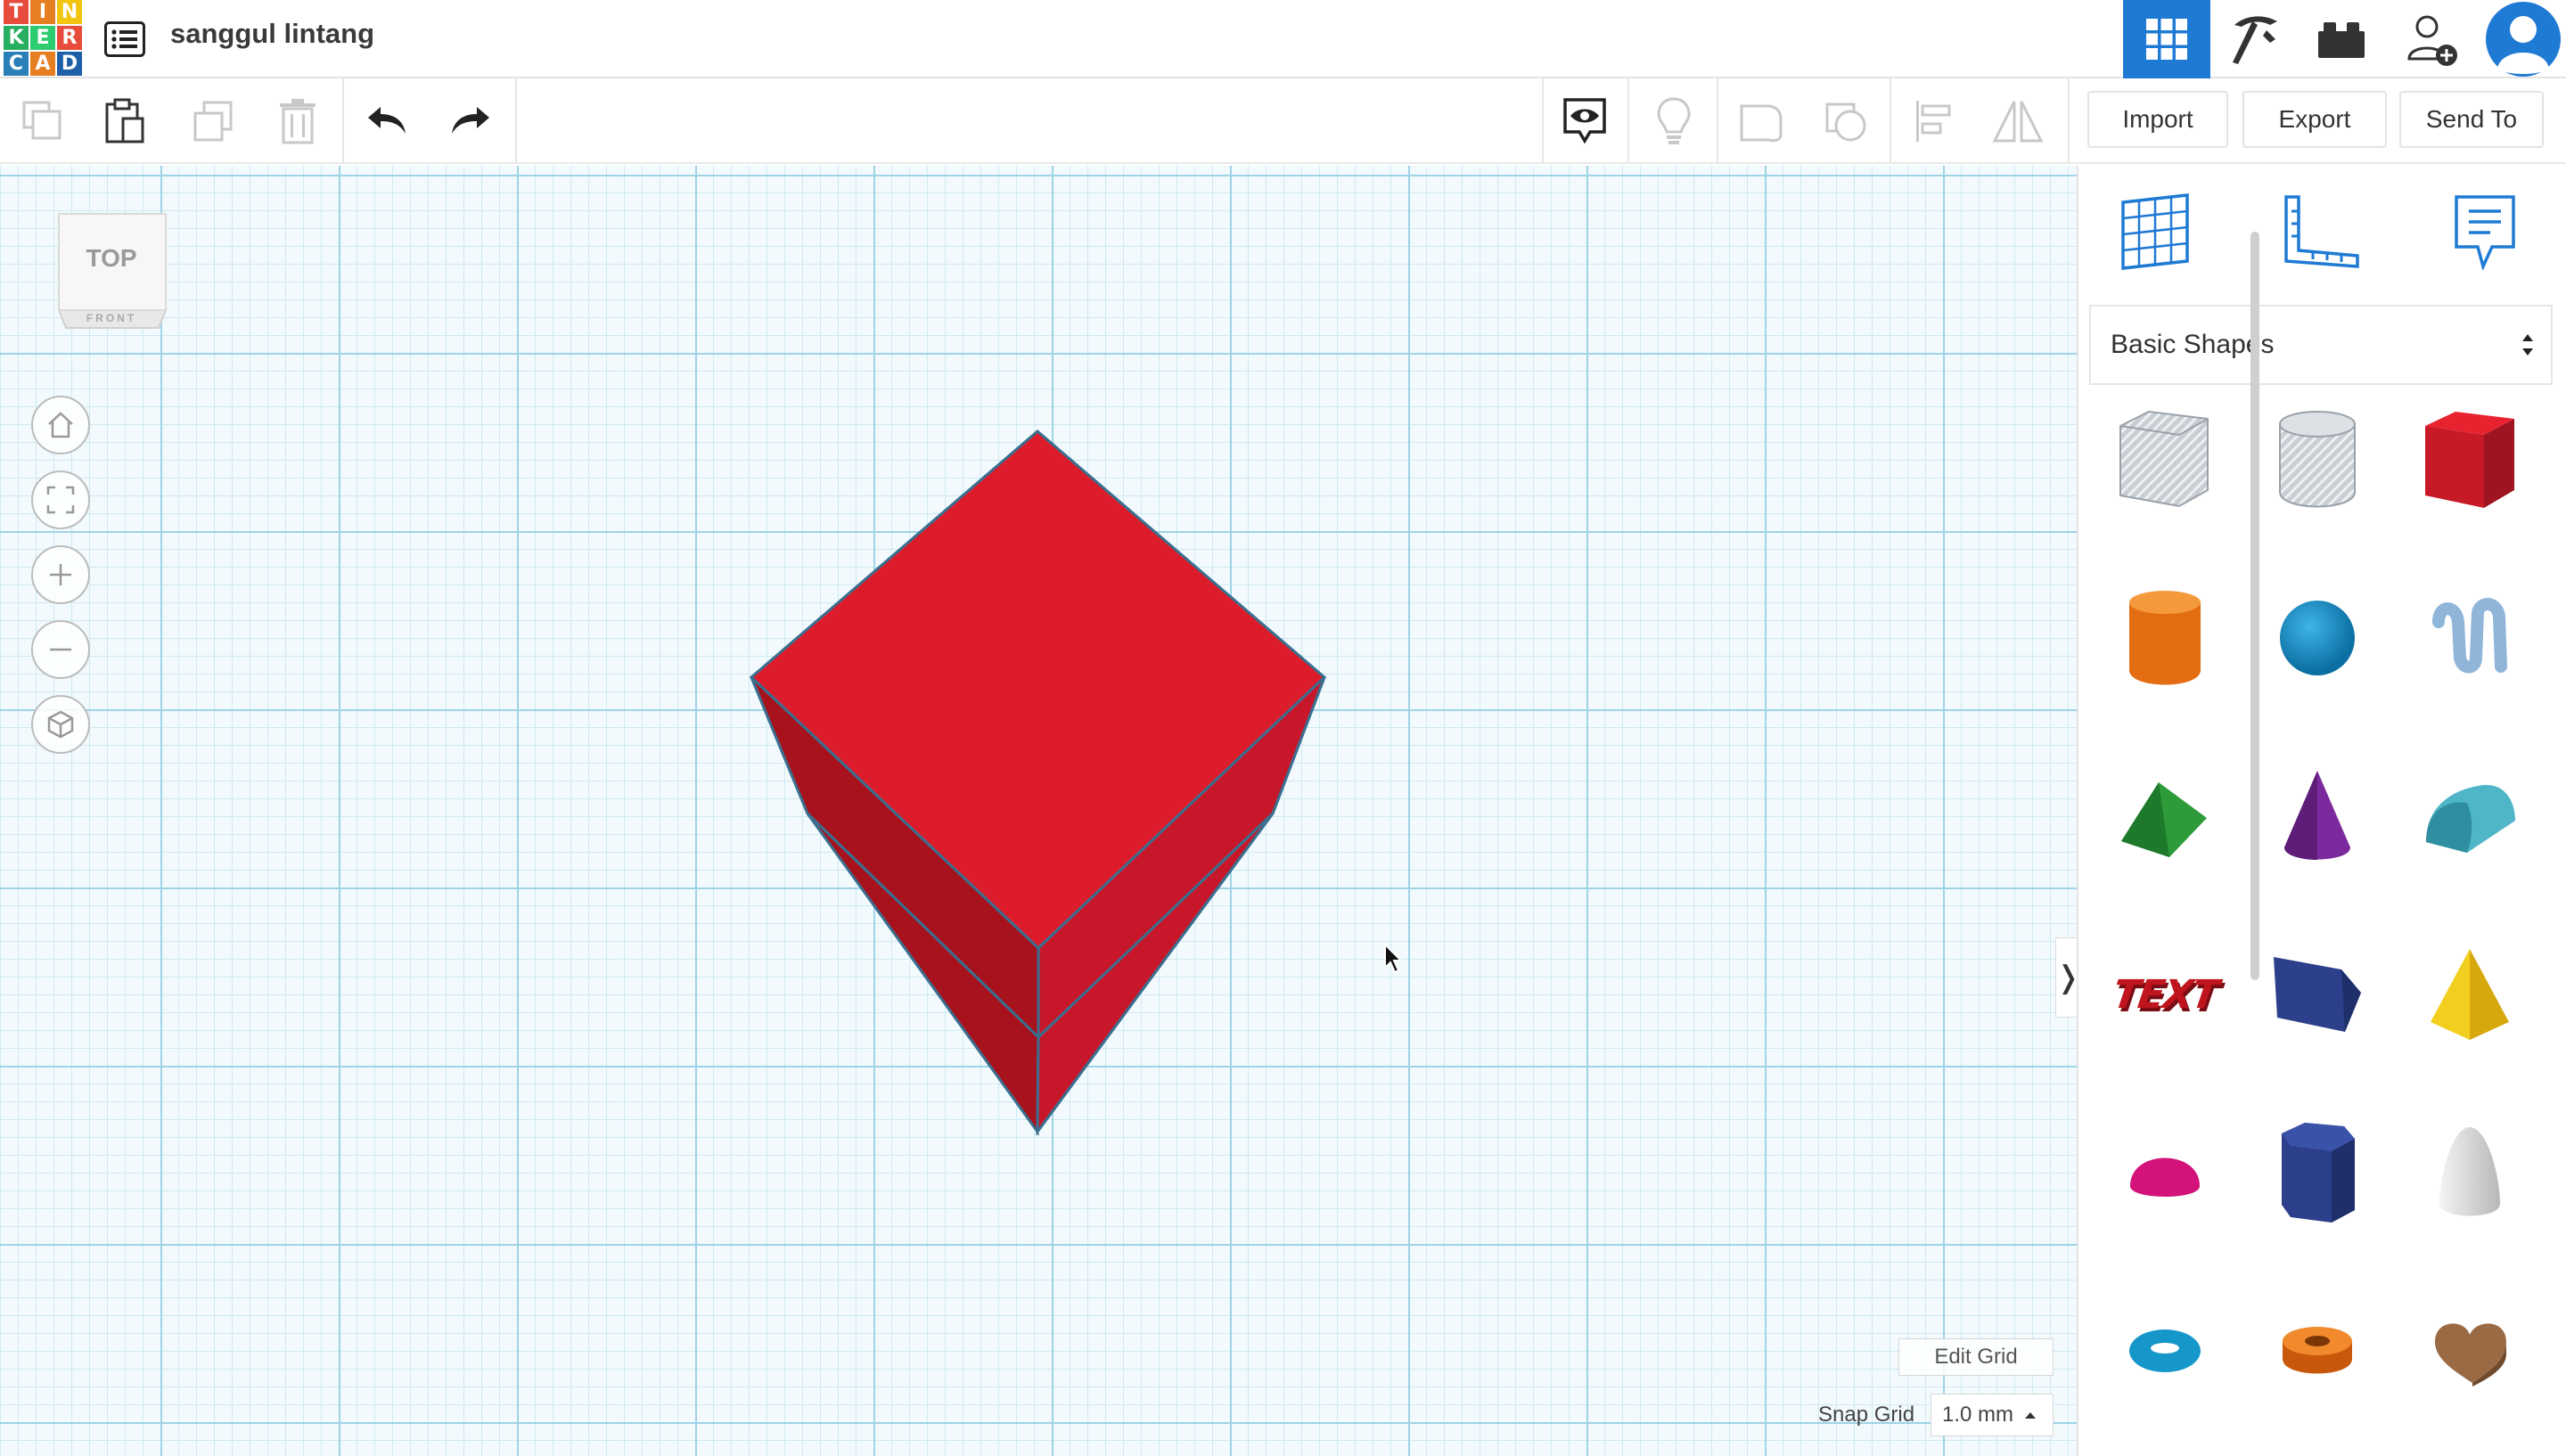  I want to click on pyramid-shape, so click(2470, 994).